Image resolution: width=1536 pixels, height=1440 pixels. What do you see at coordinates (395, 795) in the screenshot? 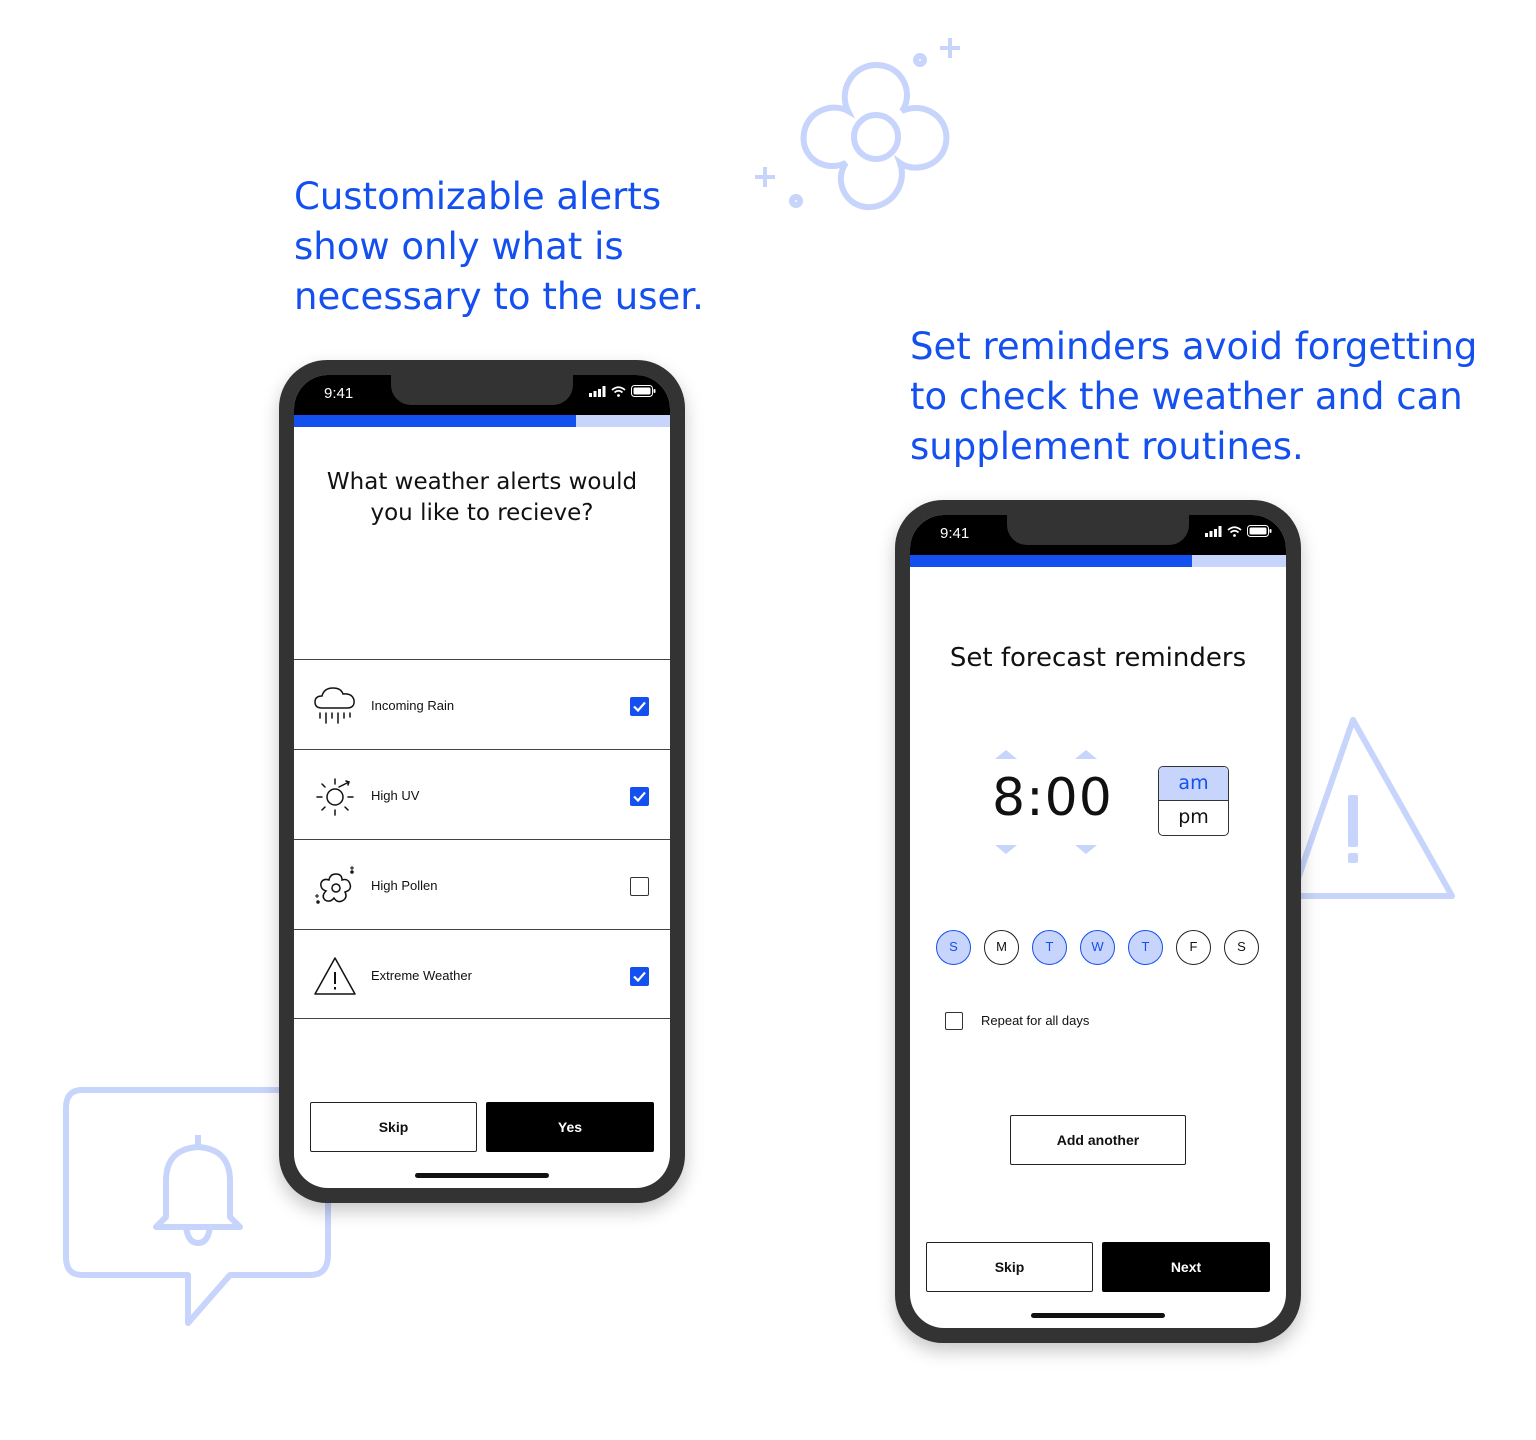
I see `alert-label: High UV` at bounding box center [395, 795].